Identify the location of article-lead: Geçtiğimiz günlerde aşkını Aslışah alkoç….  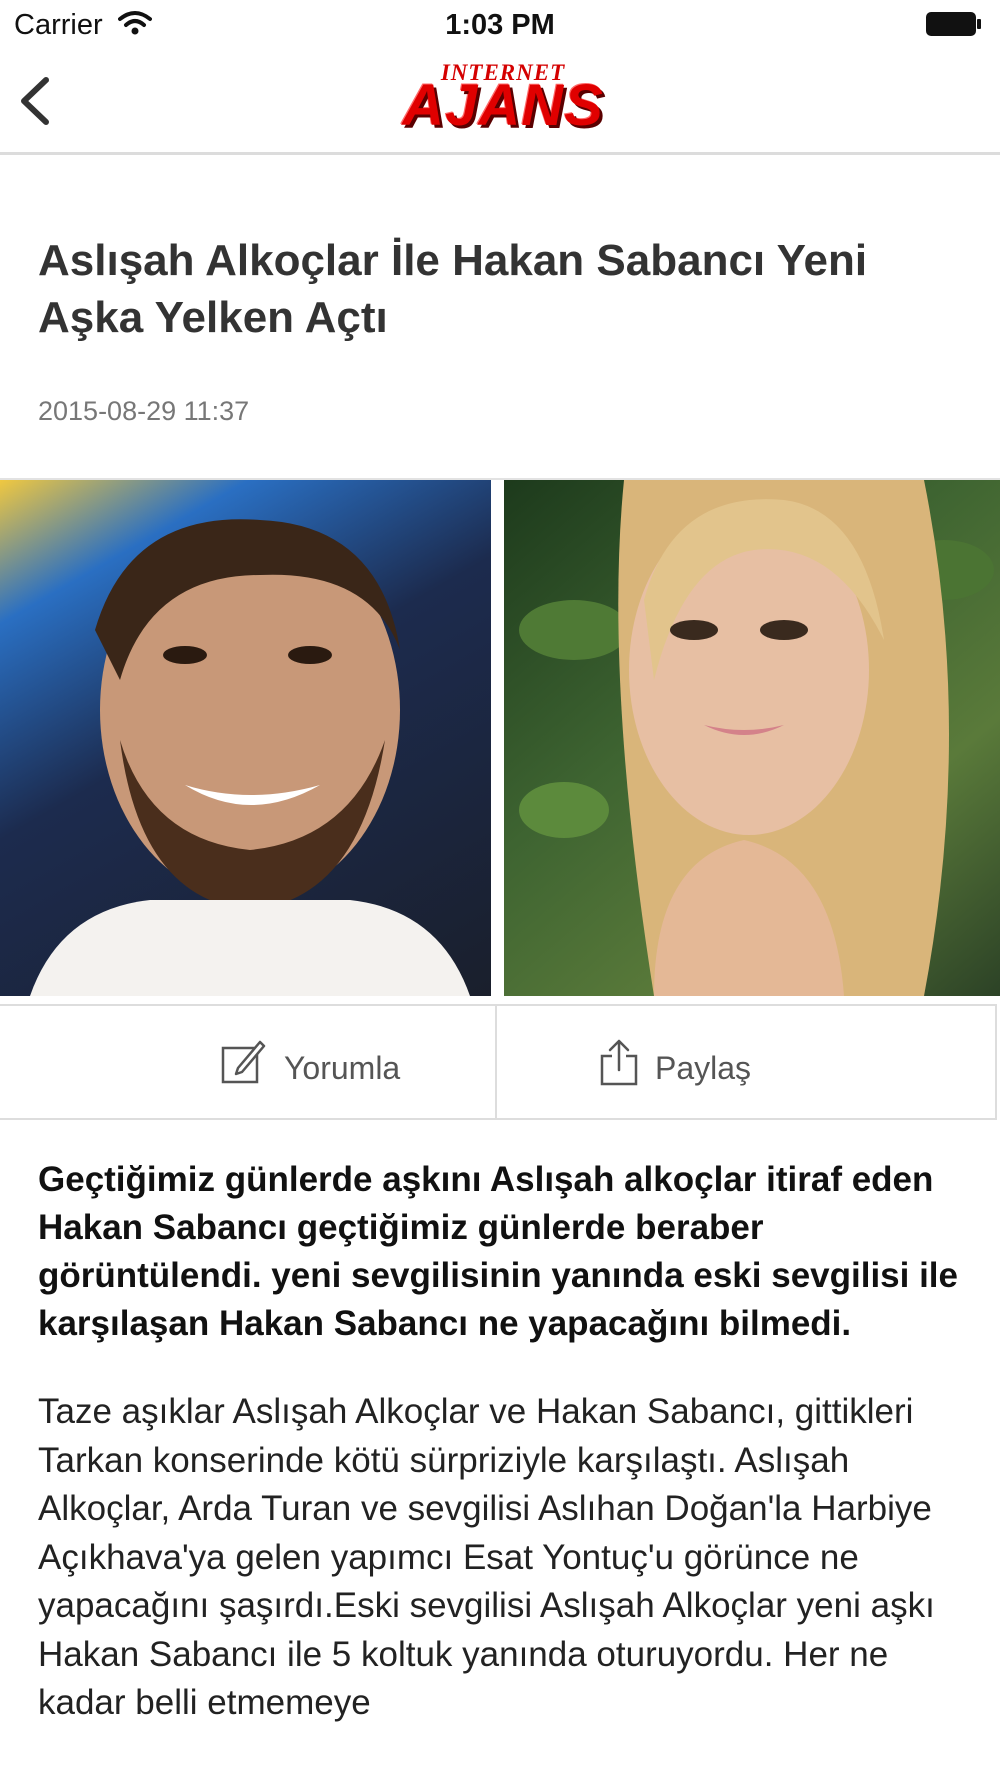
(498, 1251).